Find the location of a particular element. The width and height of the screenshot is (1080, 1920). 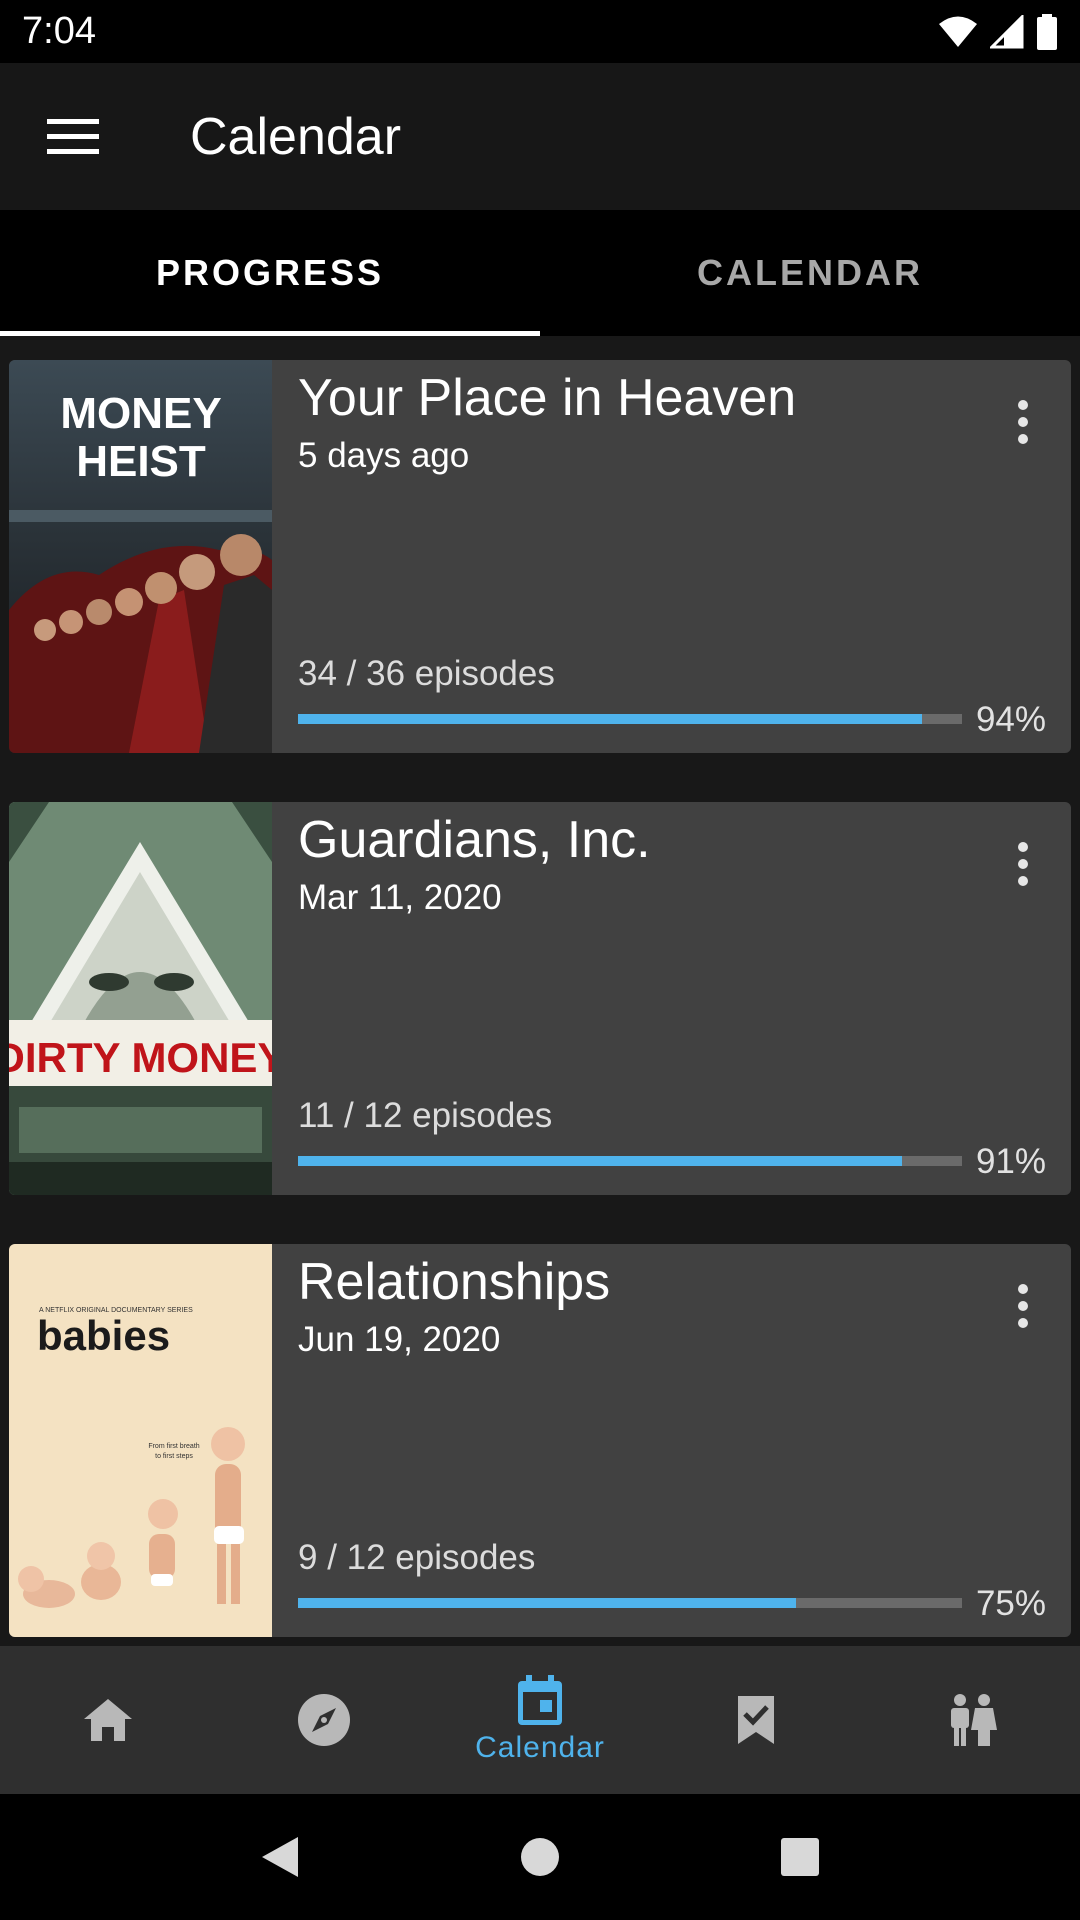

episode-title: Your Place in Heaven is located at coordinates (547, 398).